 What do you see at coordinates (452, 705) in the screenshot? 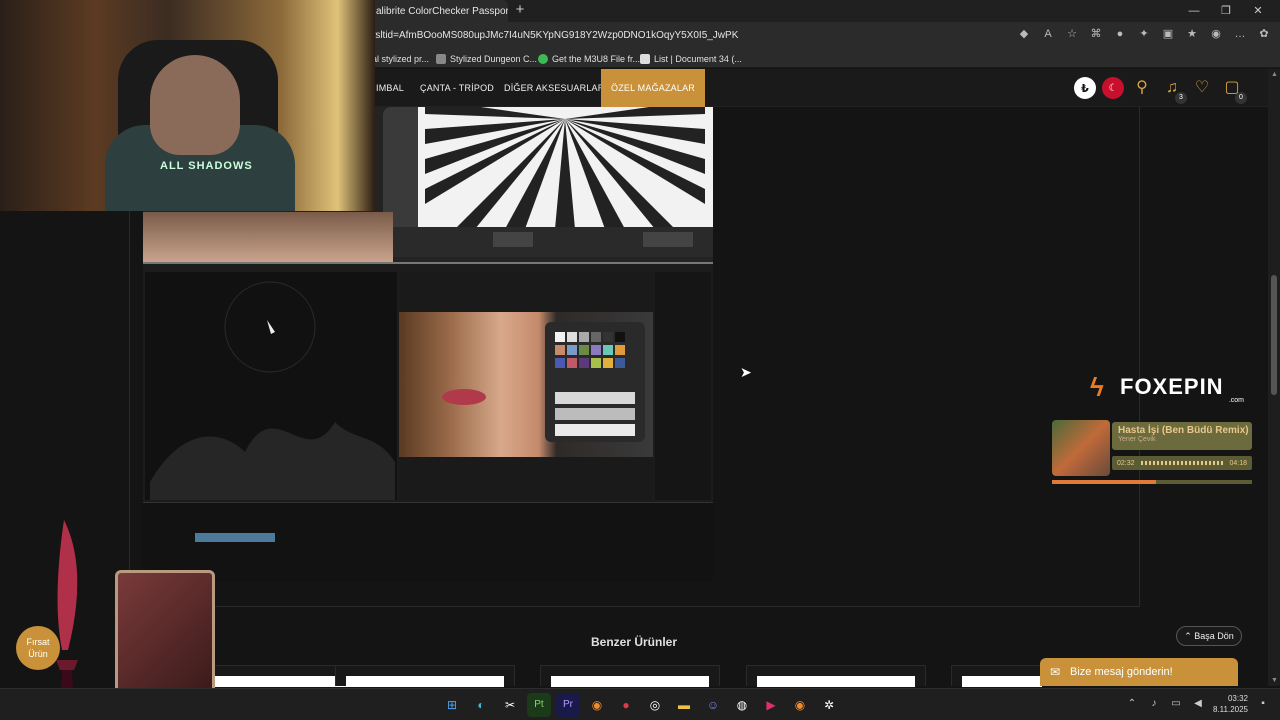
I see `start-menu-icon: ⊞` at bounding box center [452, 705].